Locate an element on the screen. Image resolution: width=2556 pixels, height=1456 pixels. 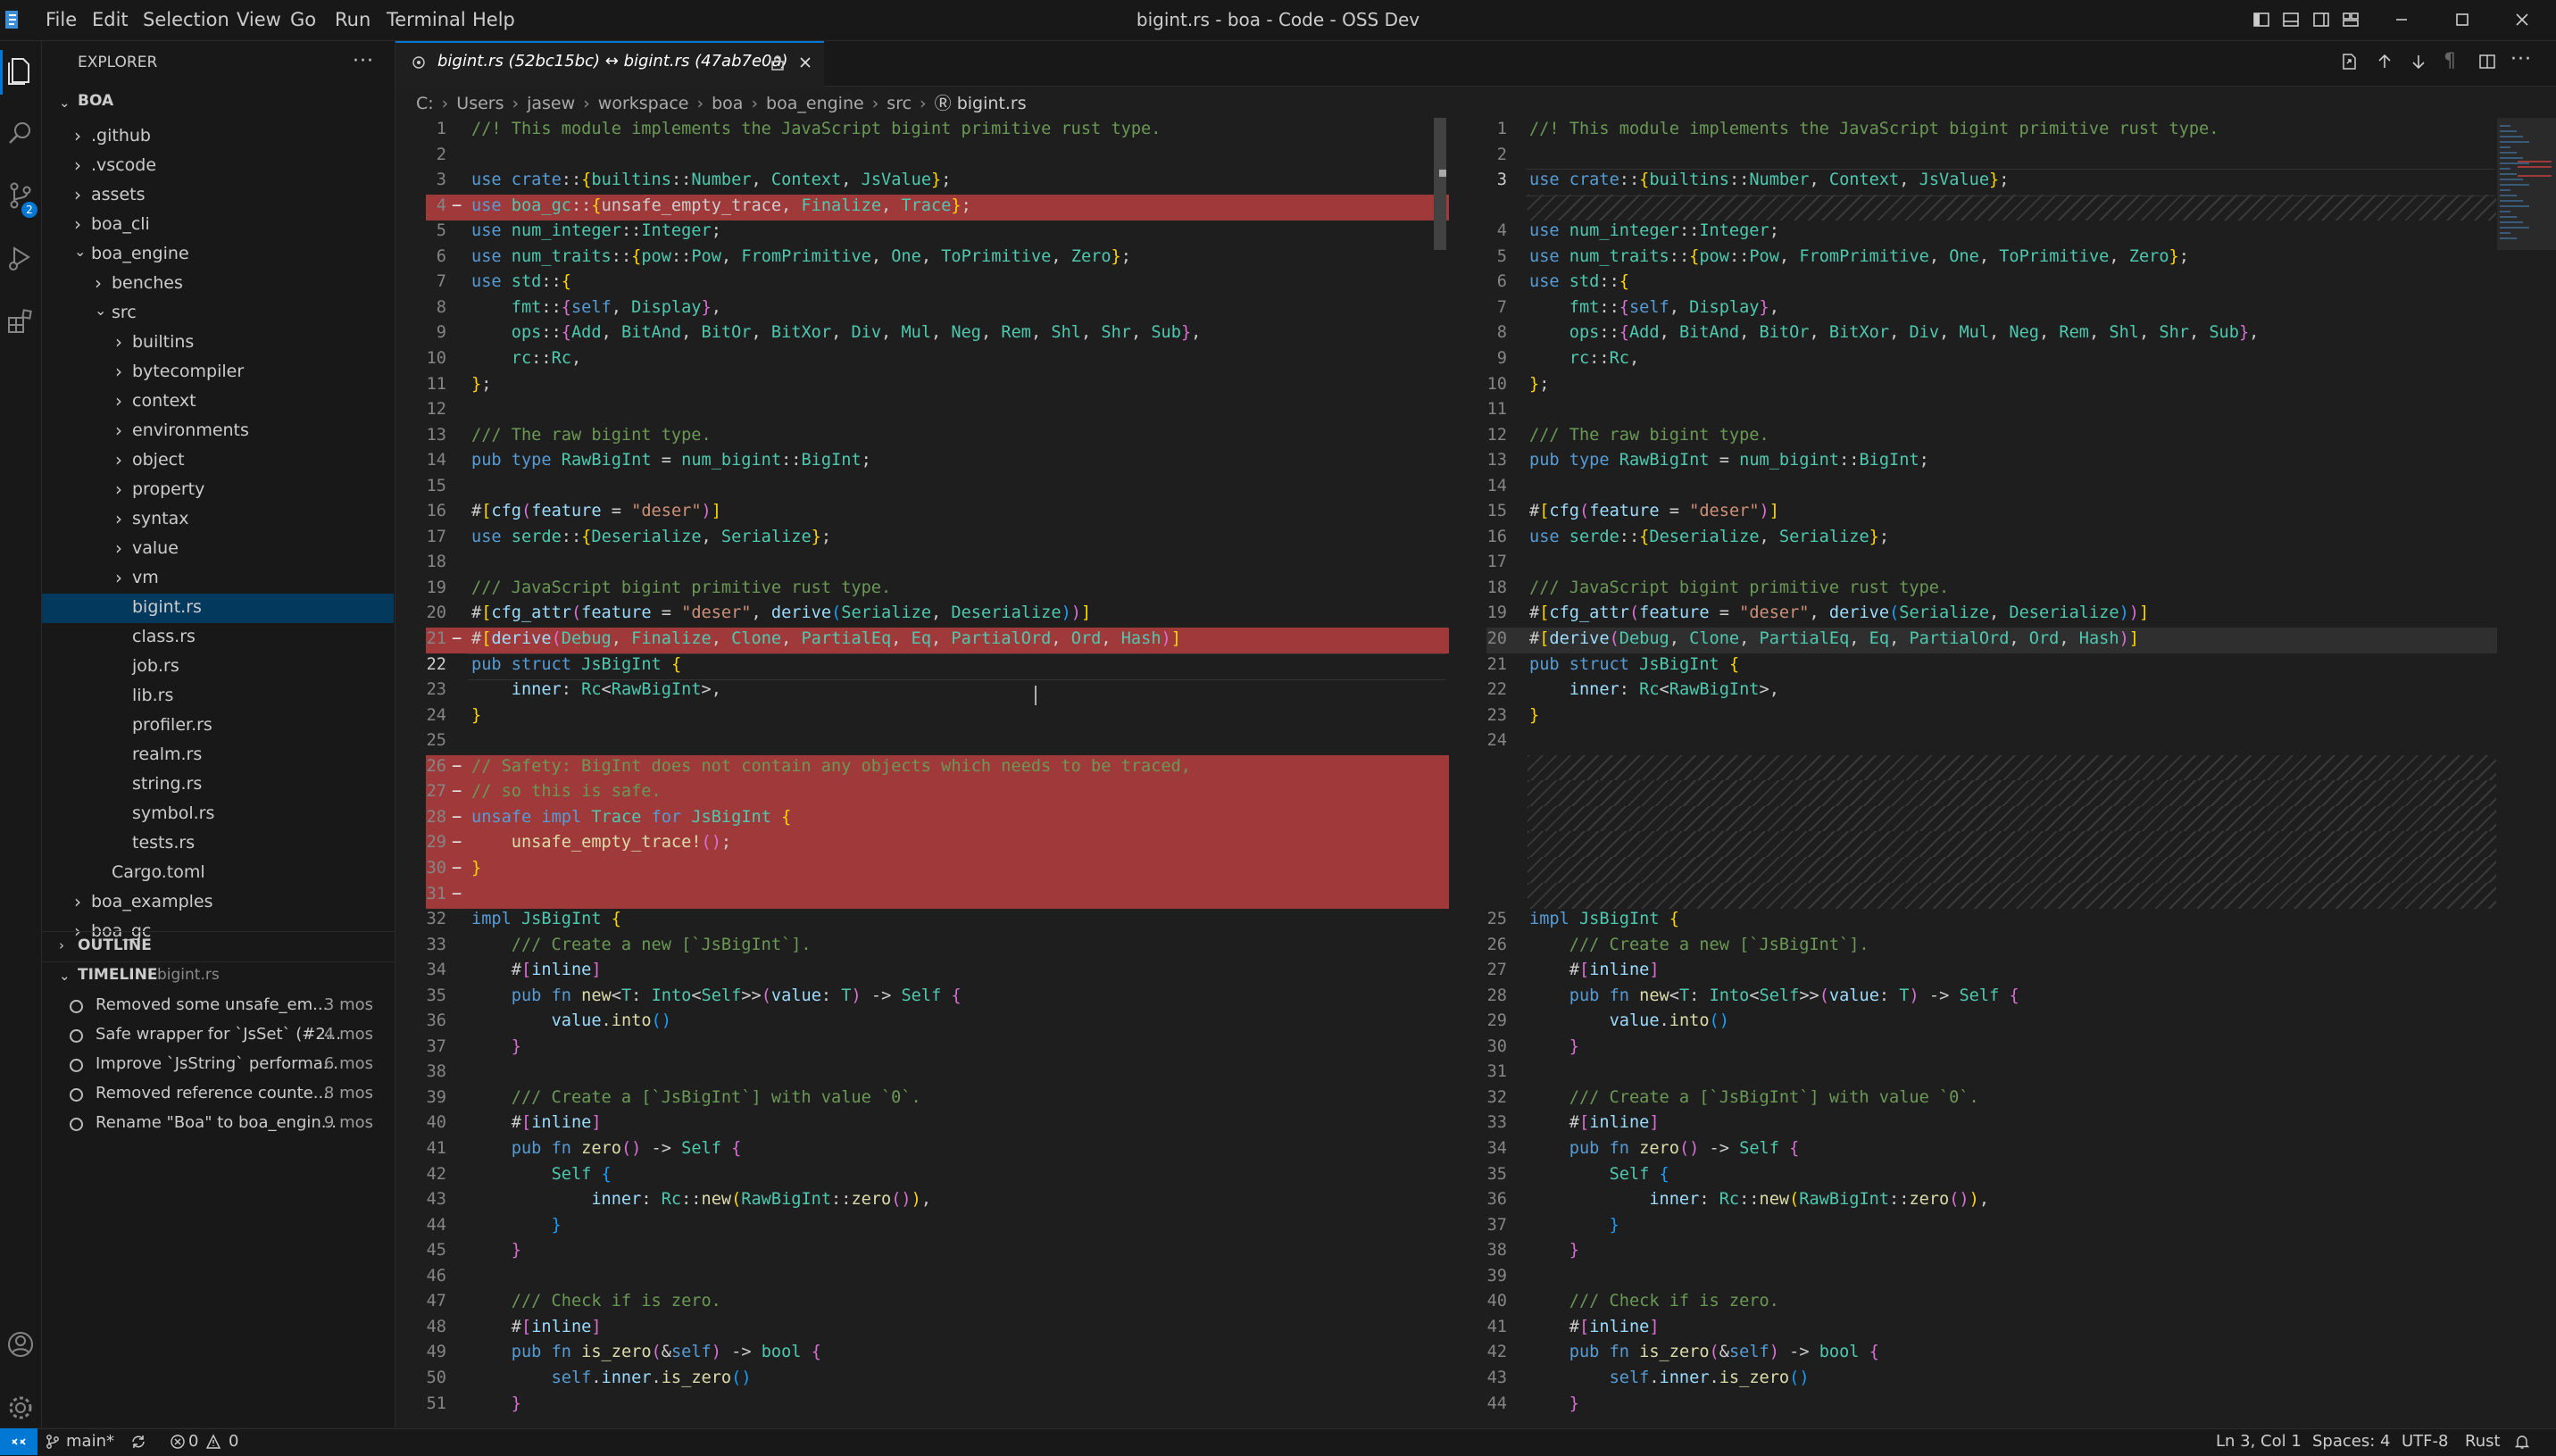
status-warning-count: 0 is located at coordinates (233, 1442).